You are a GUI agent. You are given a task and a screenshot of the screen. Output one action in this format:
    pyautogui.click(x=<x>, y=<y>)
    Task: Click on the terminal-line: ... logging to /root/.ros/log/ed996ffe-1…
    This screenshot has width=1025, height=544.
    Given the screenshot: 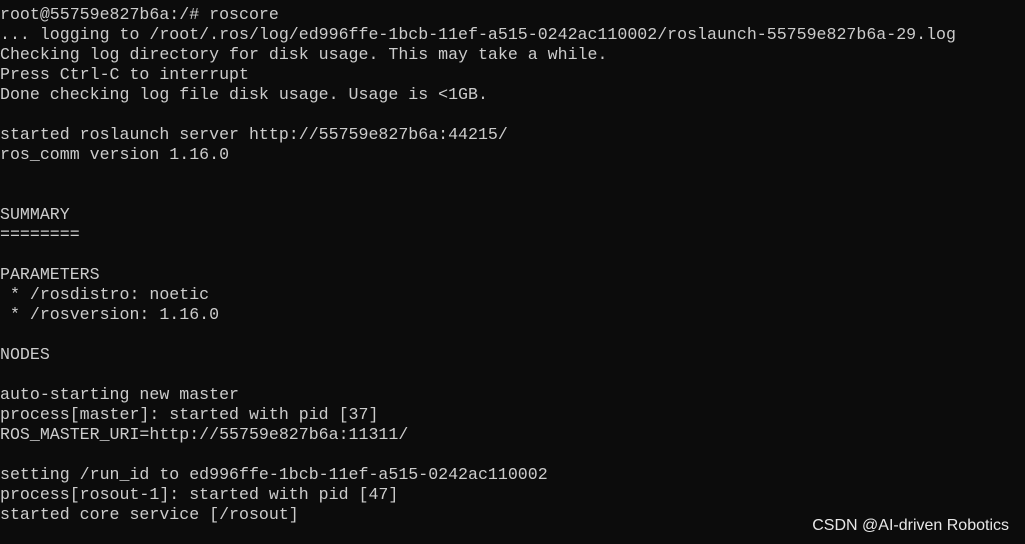 What is the action you would take?
    pyautogui.click(x=478, y=34)
    